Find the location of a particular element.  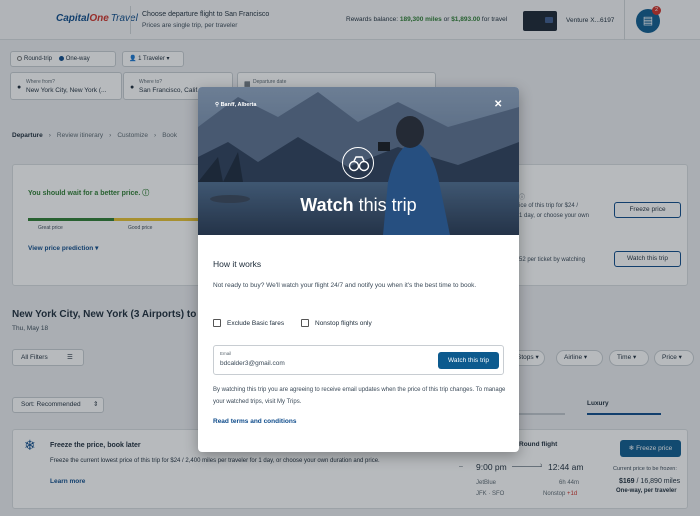

hero-image: ⚲ Banff, Alberta ✕ Watch this trip is located at coordinates (358, 161).